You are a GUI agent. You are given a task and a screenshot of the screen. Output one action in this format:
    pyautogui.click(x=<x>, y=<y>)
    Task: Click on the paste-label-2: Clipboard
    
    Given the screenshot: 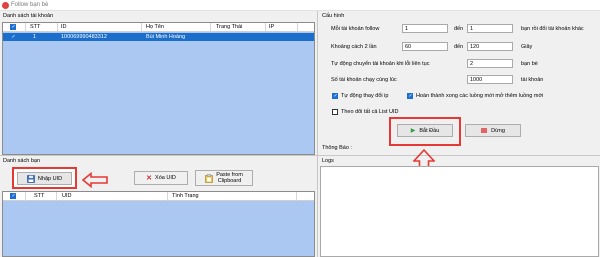 What is the action you would take?
    pyautogui.click(x=229, y=181)
    